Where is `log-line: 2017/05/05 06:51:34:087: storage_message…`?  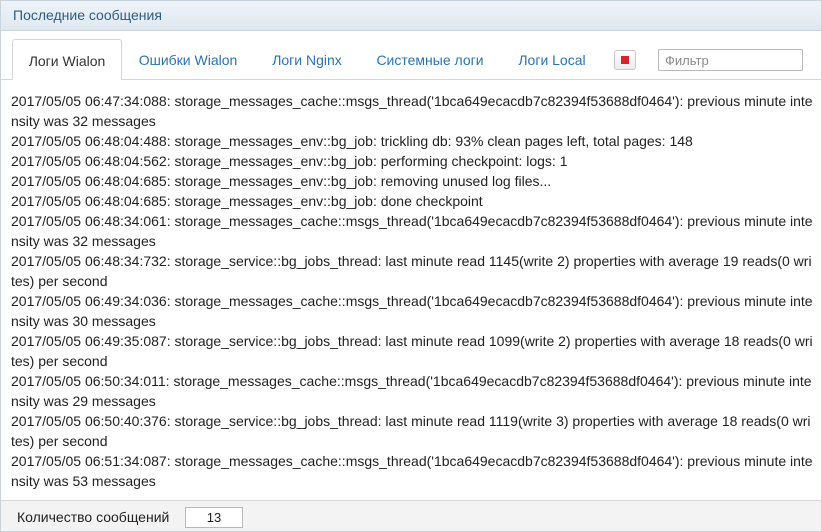
log-line: 2017/05/05 06:51:34:087: storage_message… is located at coordinates (412, 471).